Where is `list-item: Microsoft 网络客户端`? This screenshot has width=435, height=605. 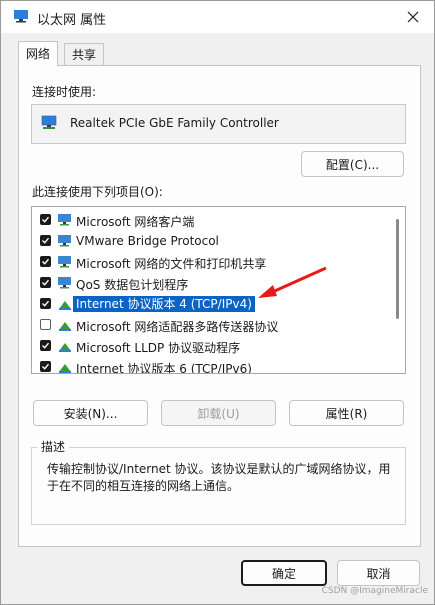 list-item: Microsoft 网络客户端 is located at coordinates (212, 220).